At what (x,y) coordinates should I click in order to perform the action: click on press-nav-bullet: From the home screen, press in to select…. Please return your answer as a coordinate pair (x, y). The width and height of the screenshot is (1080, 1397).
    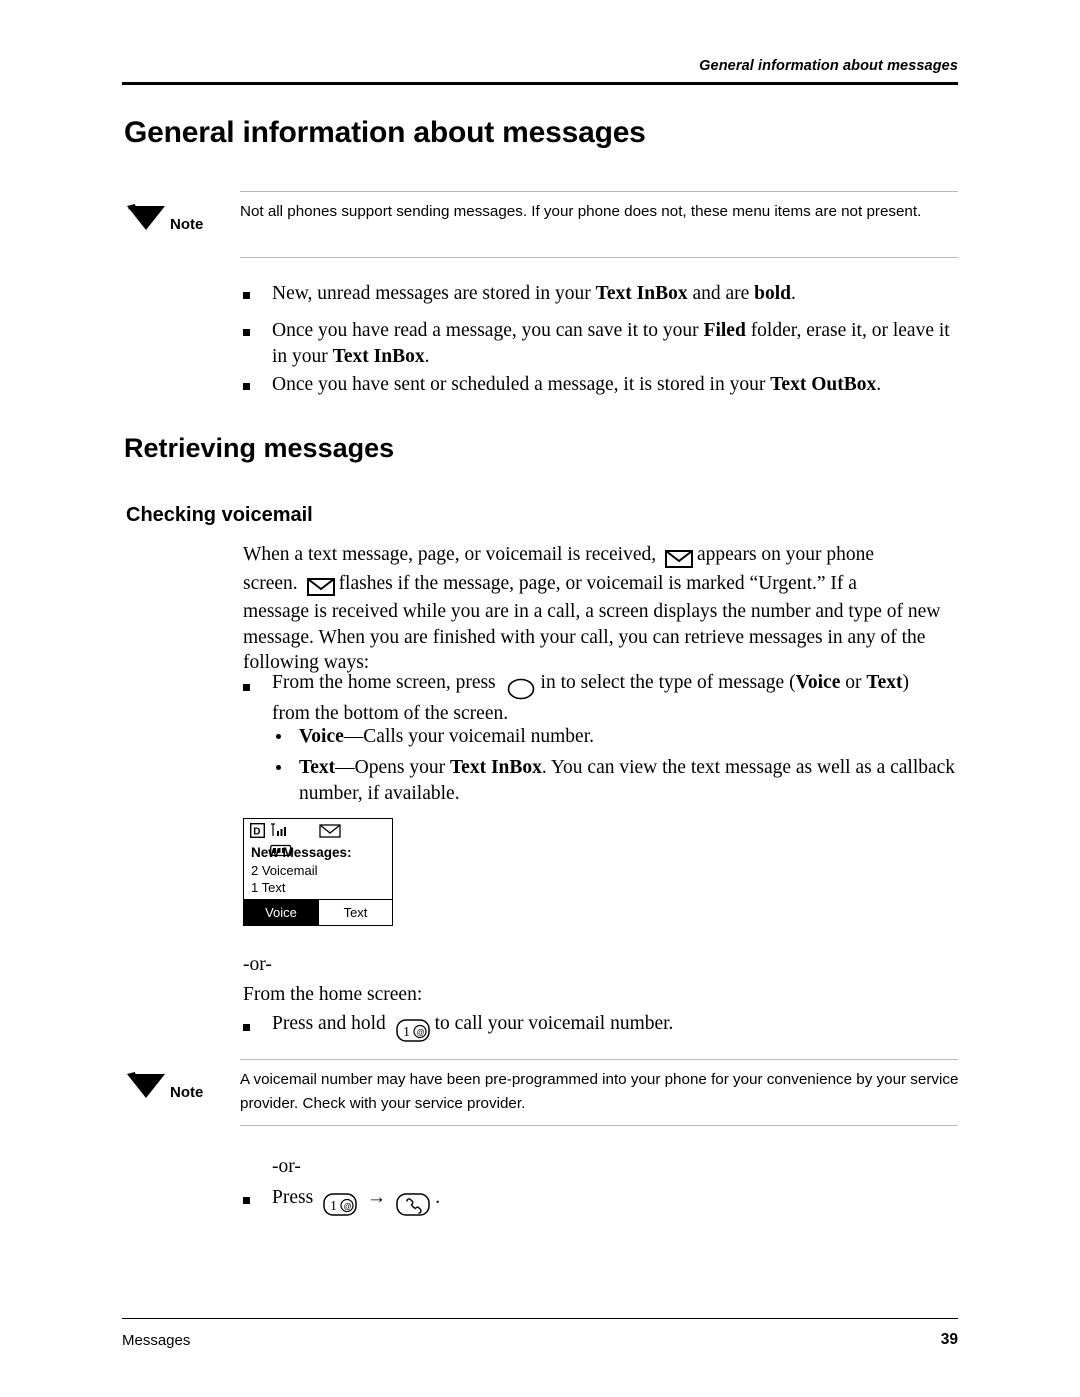
    Looking at the image, I should click on (622, 698).